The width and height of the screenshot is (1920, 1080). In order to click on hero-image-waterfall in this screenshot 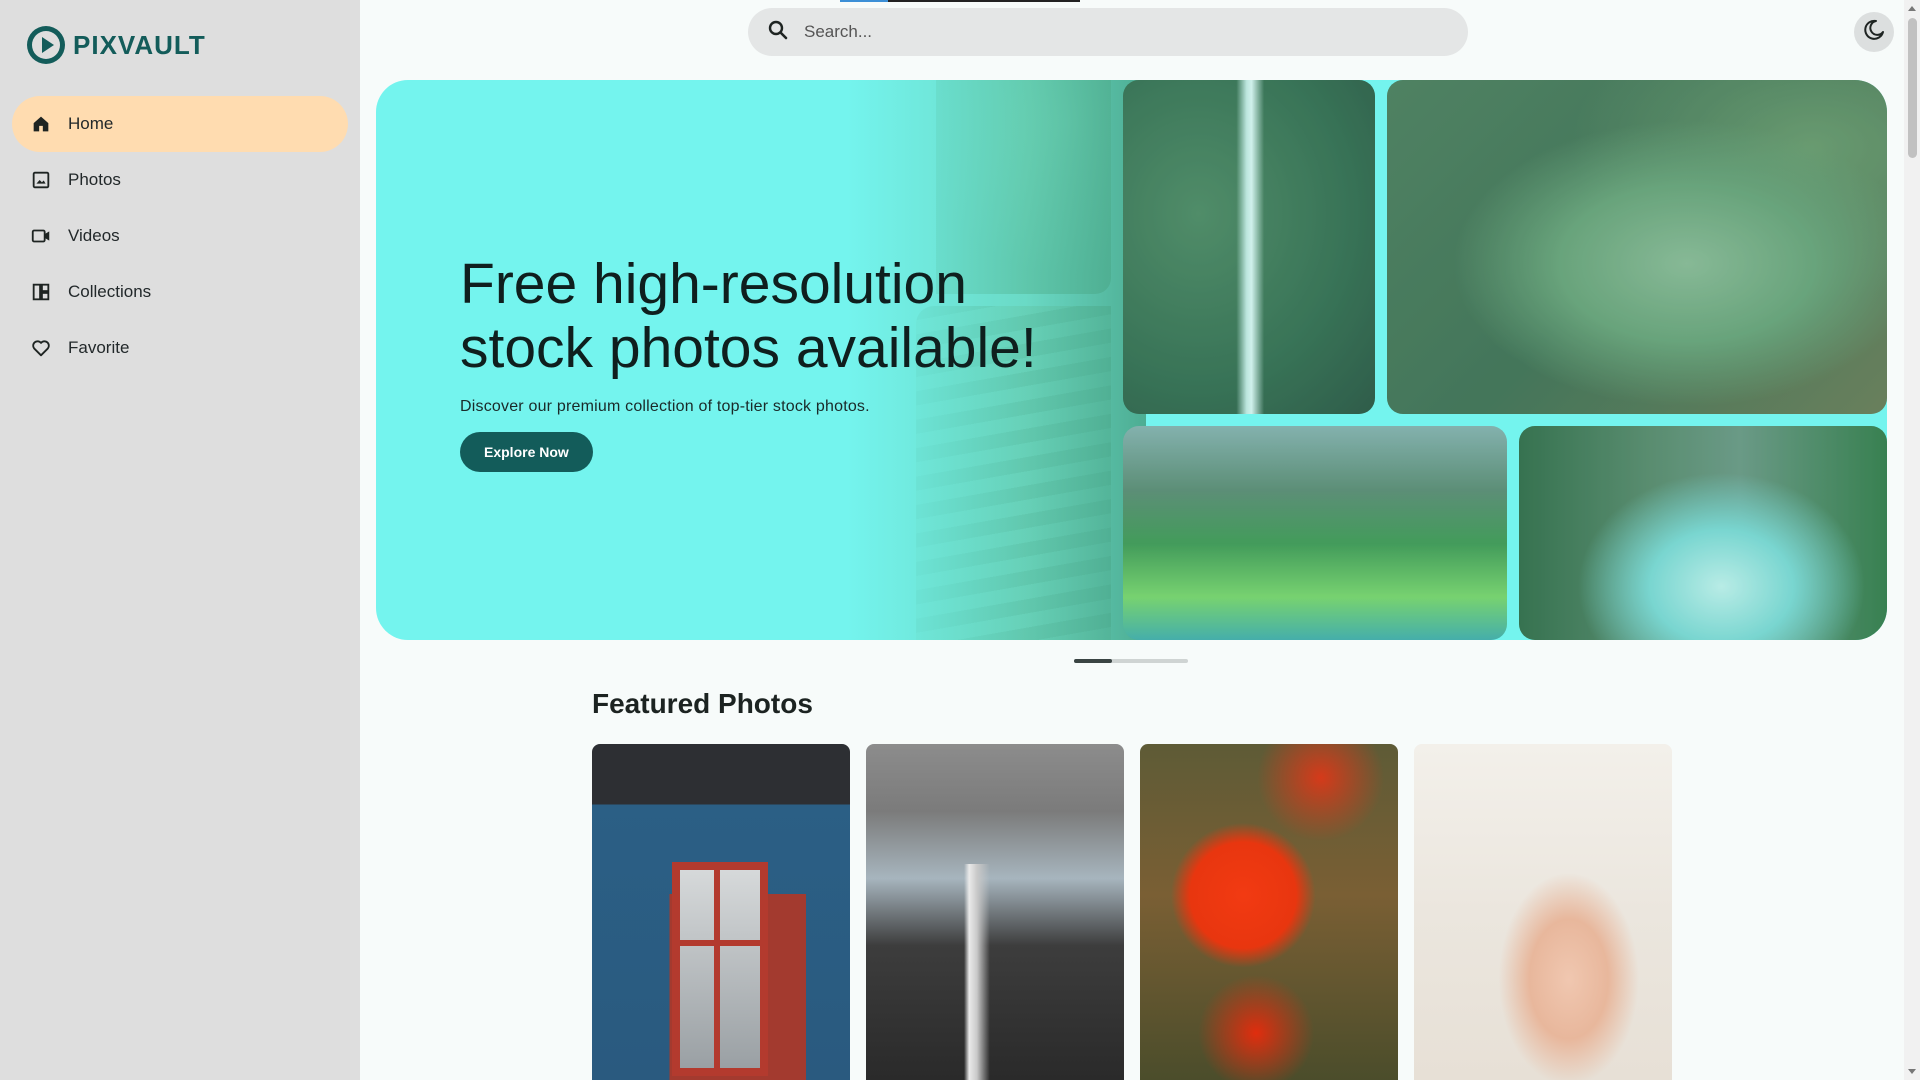, I will do `click(1249, 247)`.